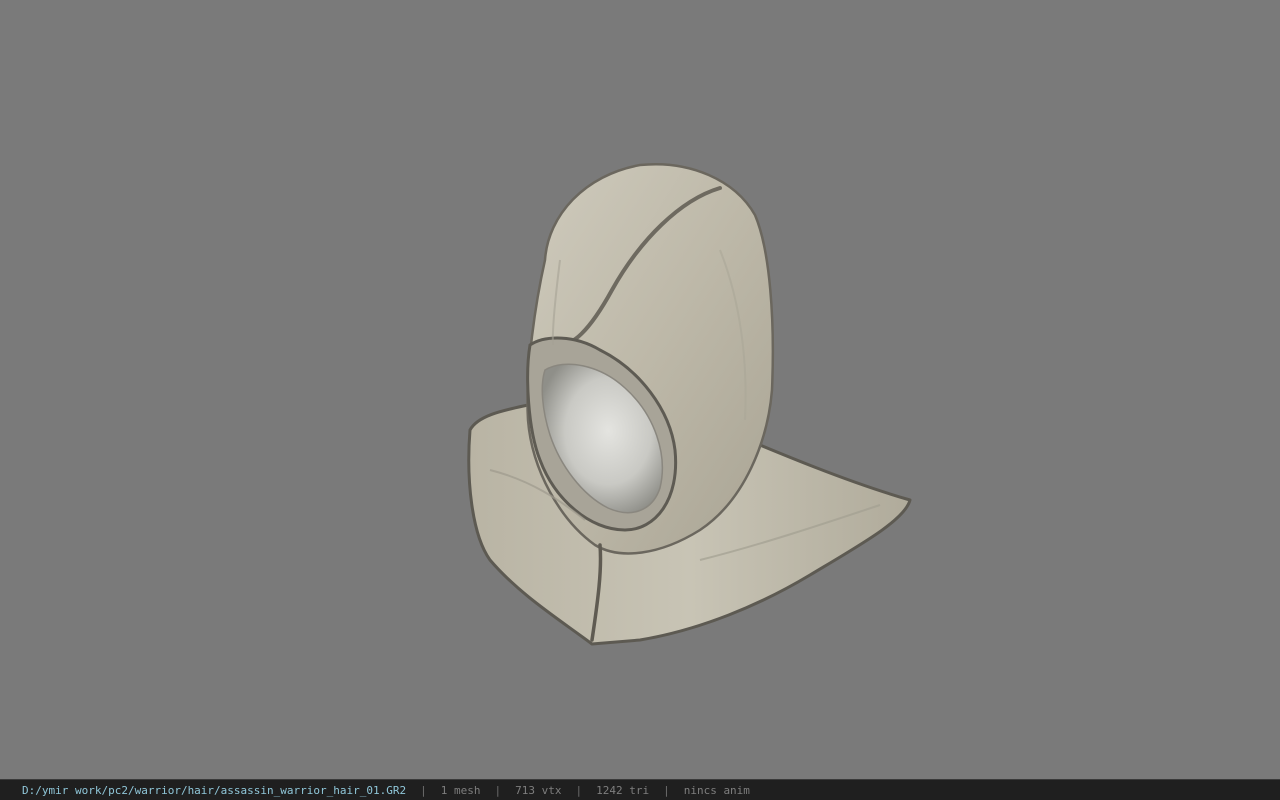 Image resolution: width=1280 pixels, height=800 pixels. I want to click on anim-status: nincs anim, so click(716, 790).